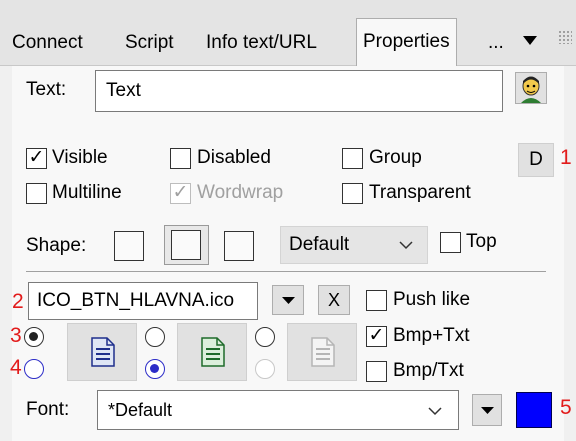 This screenshot has width=576, height=441. I want to click on shape-select: Default, so click(354, 245).